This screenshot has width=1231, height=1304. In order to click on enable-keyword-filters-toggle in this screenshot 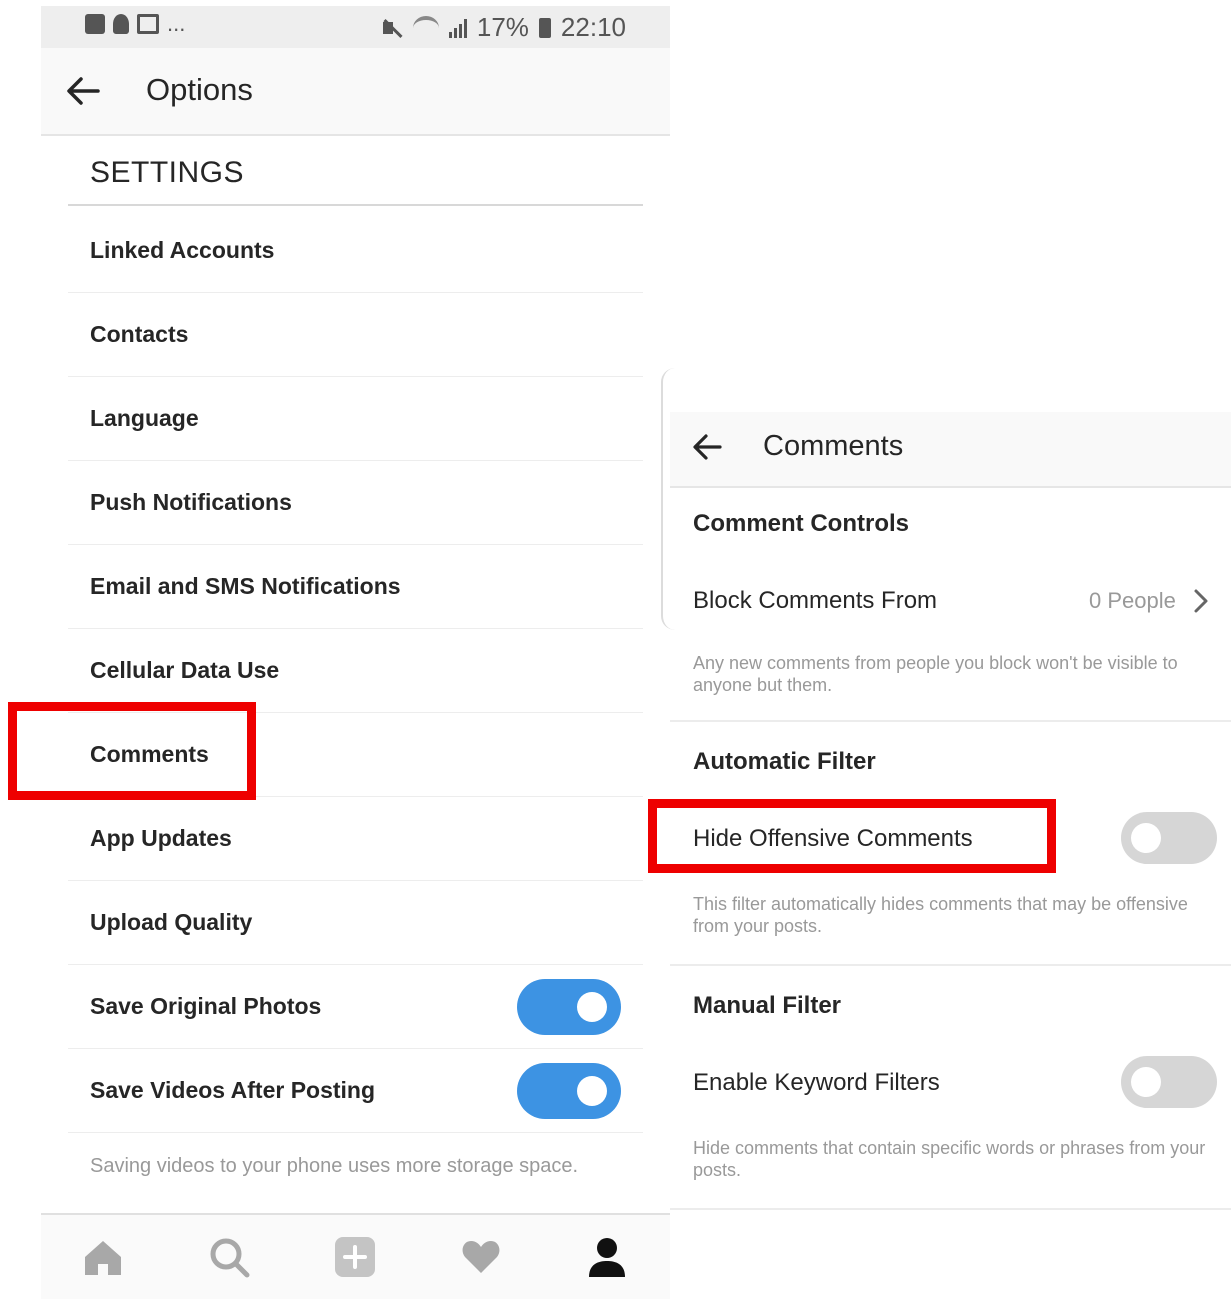, I will do `click(1169, 1082)`.